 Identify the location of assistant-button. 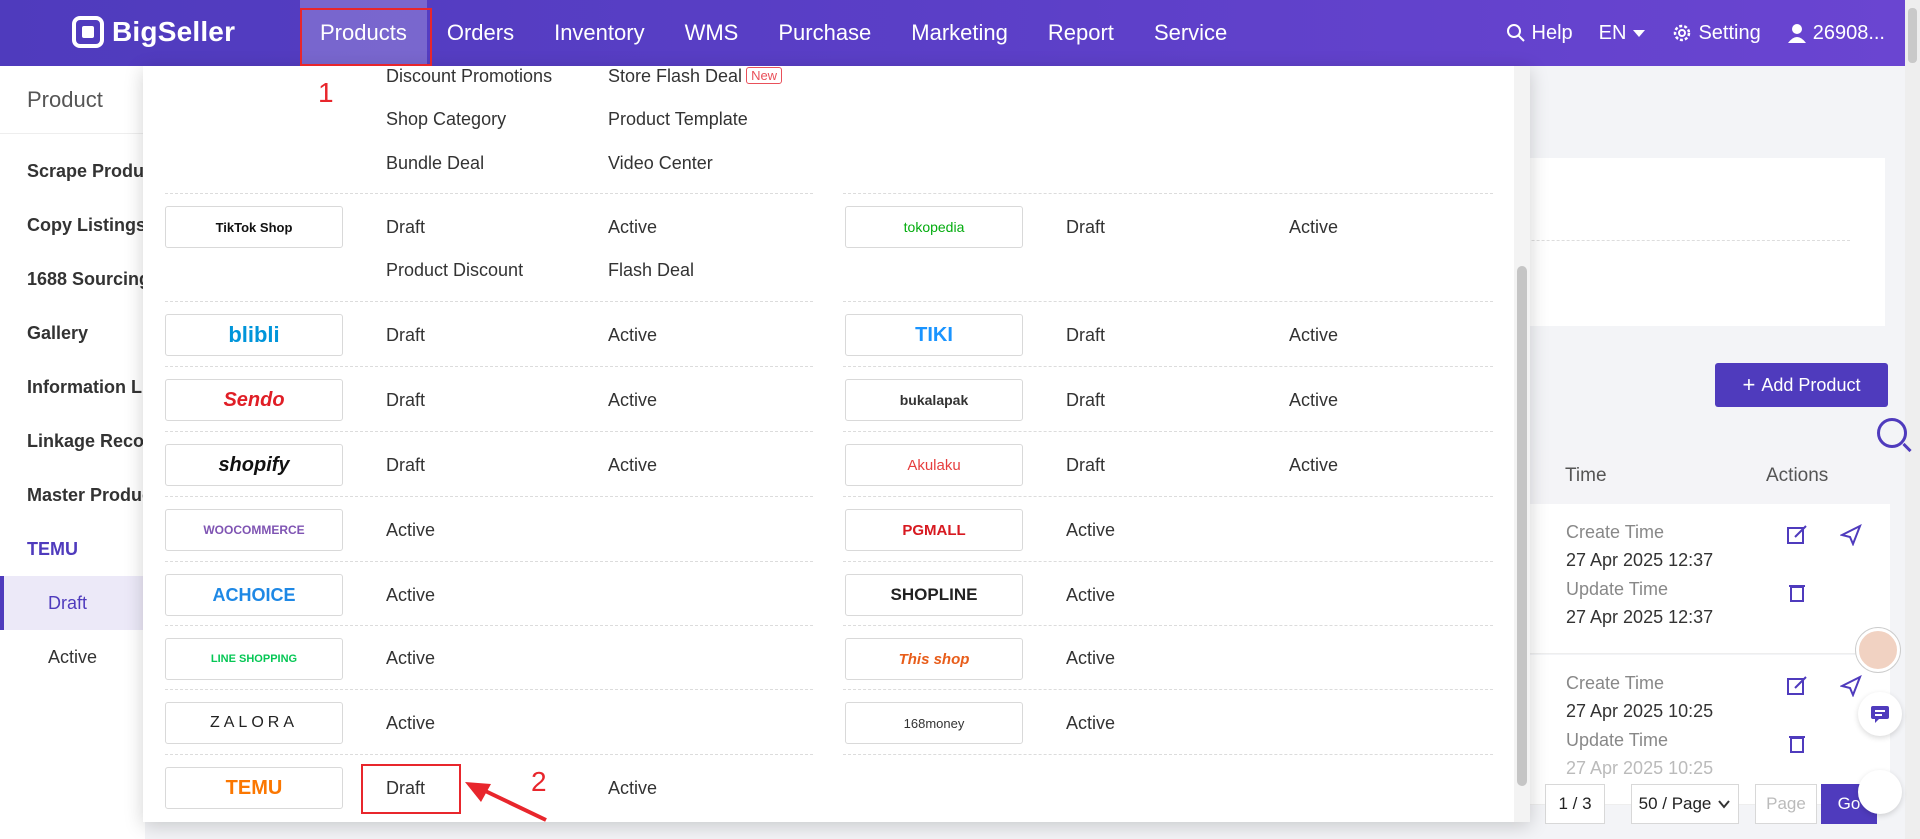
(1880, 792).